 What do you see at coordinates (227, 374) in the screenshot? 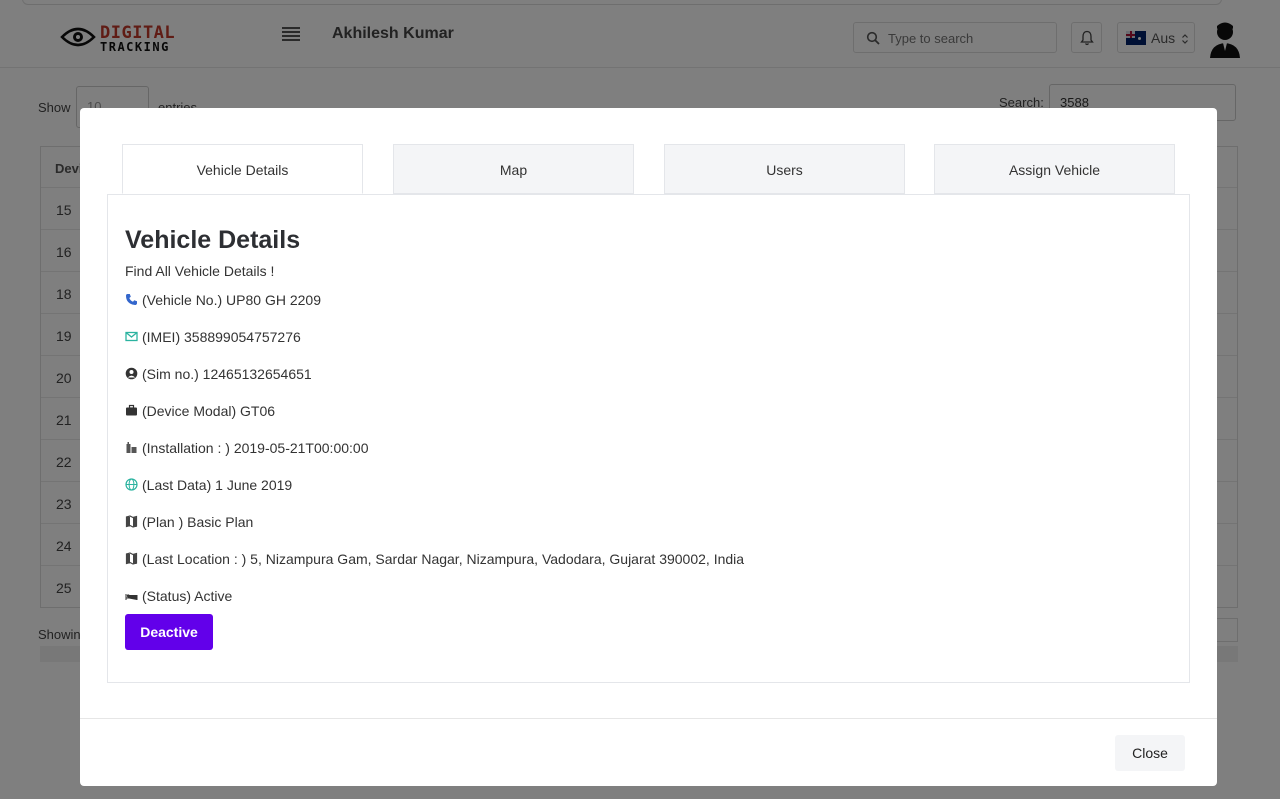
I see `detail-text: (Sim no.) 12465132654651` at bounding box center [227, 374].